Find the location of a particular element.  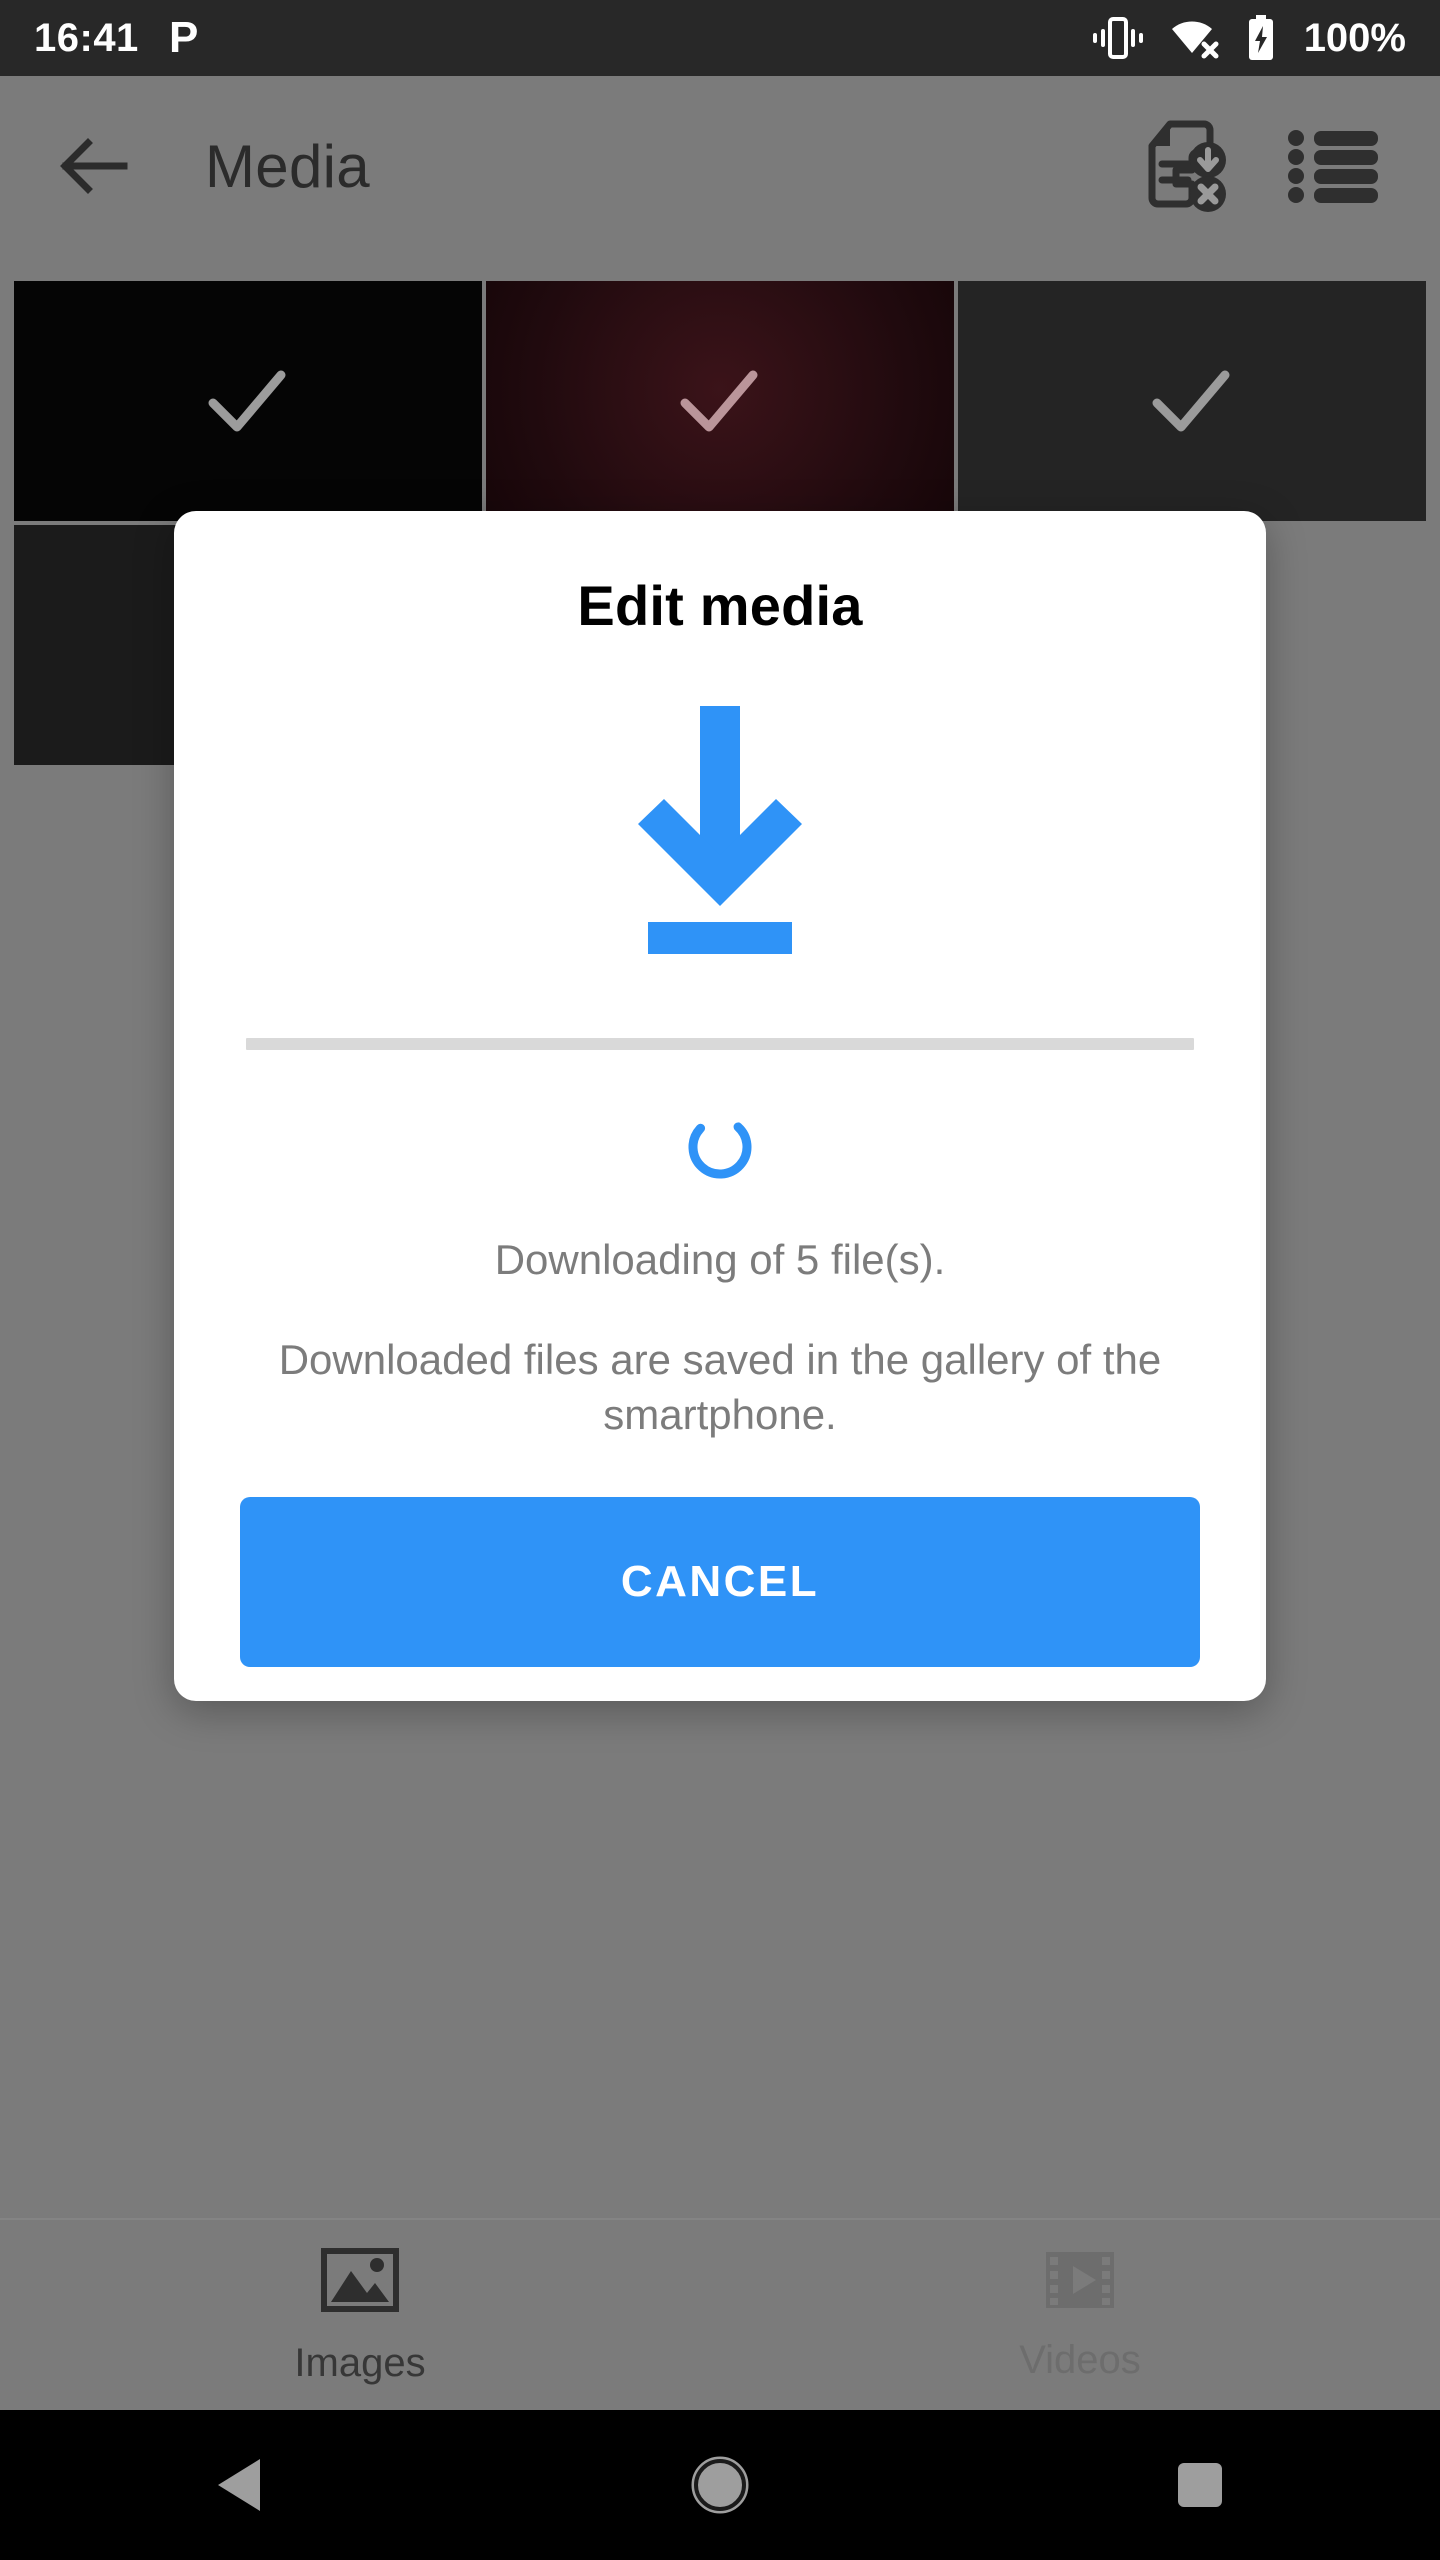

system-navigation-bar is located at coordinates (720, 2485).